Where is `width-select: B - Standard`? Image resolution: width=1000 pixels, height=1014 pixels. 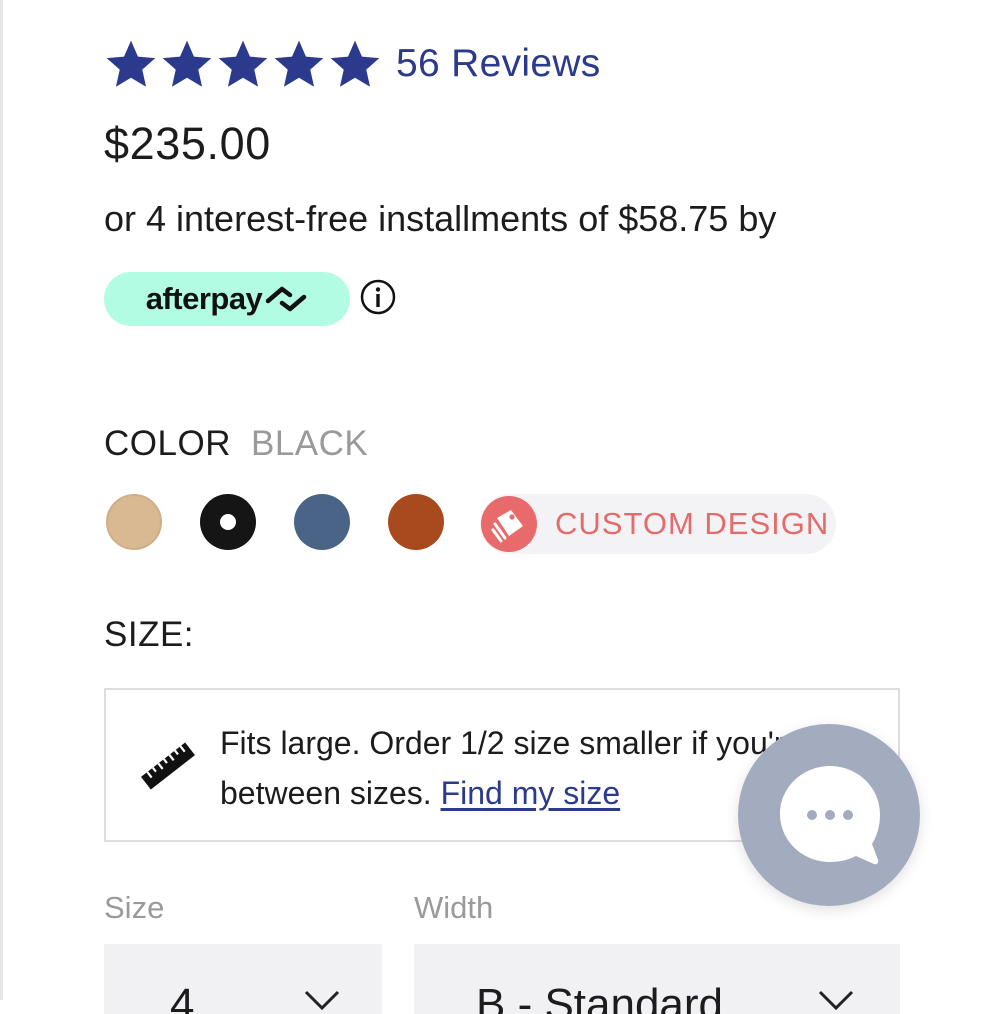
width-select: B - Standard is located at coordinates (657, 979).